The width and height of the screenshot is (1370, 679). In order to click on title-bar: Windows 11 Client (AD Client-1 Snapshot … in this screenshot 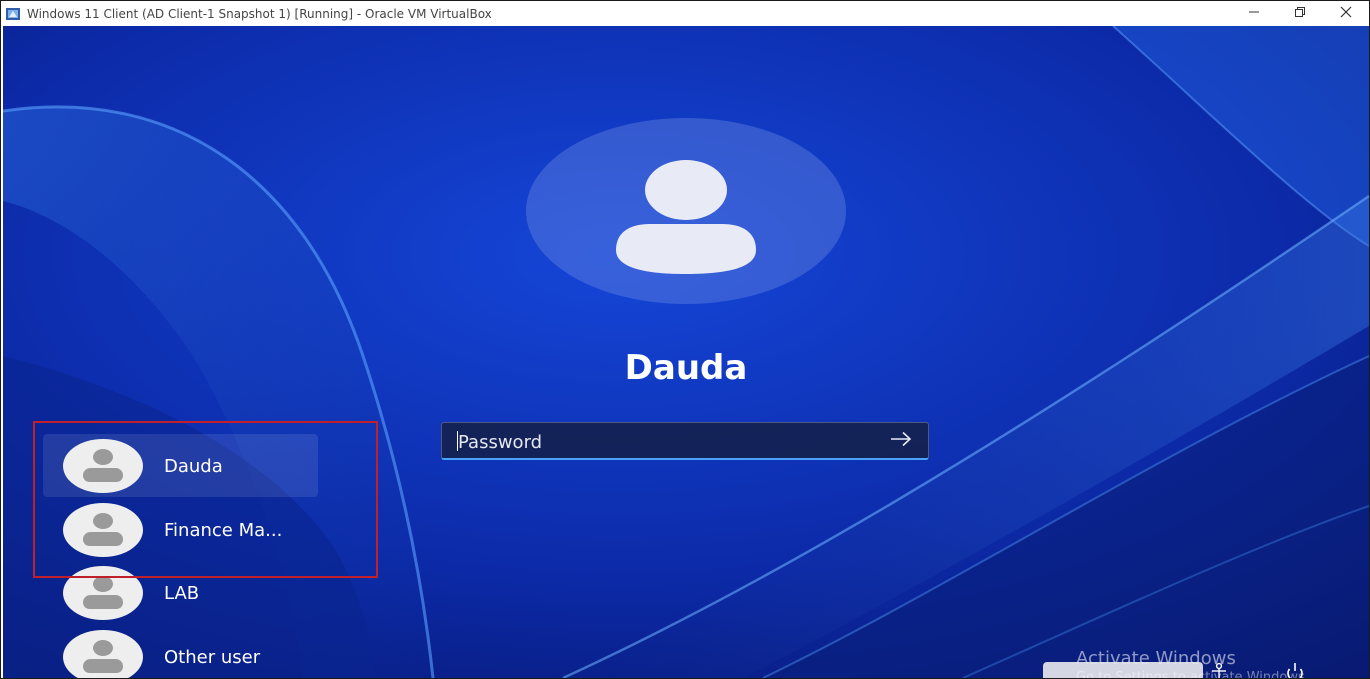, I will do `click(685, 13)`.